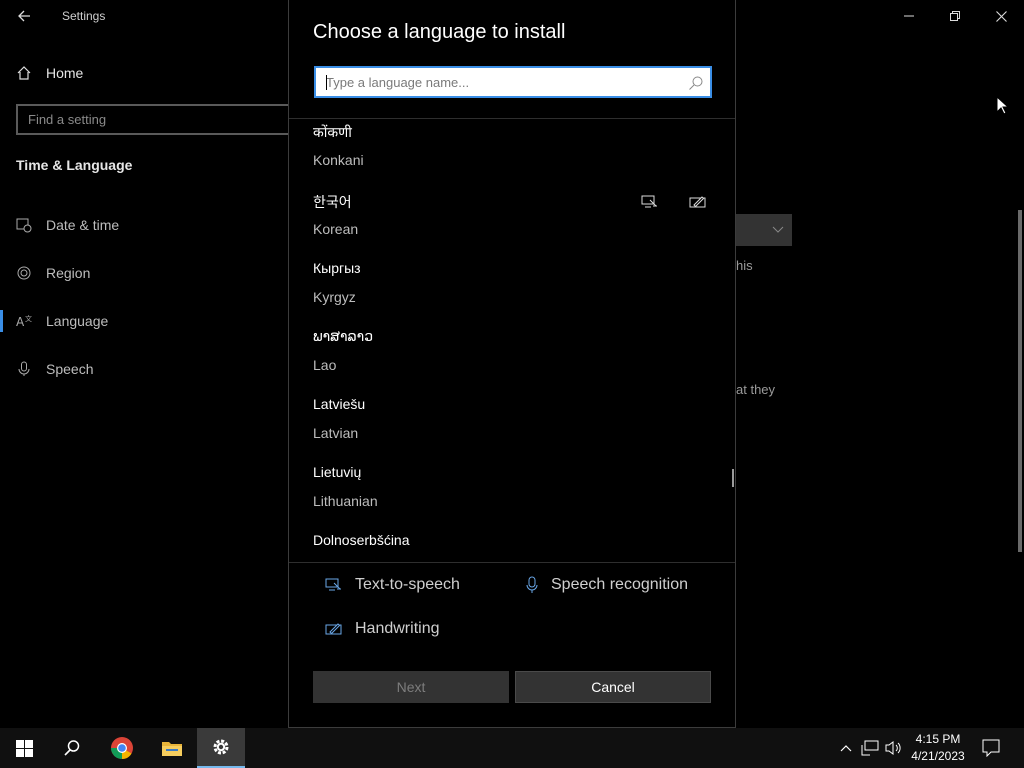 This screenshot has height=768, width=1024. I want to click on taskbar: 4:15 PM 4/21/2023, so click(512, 748).